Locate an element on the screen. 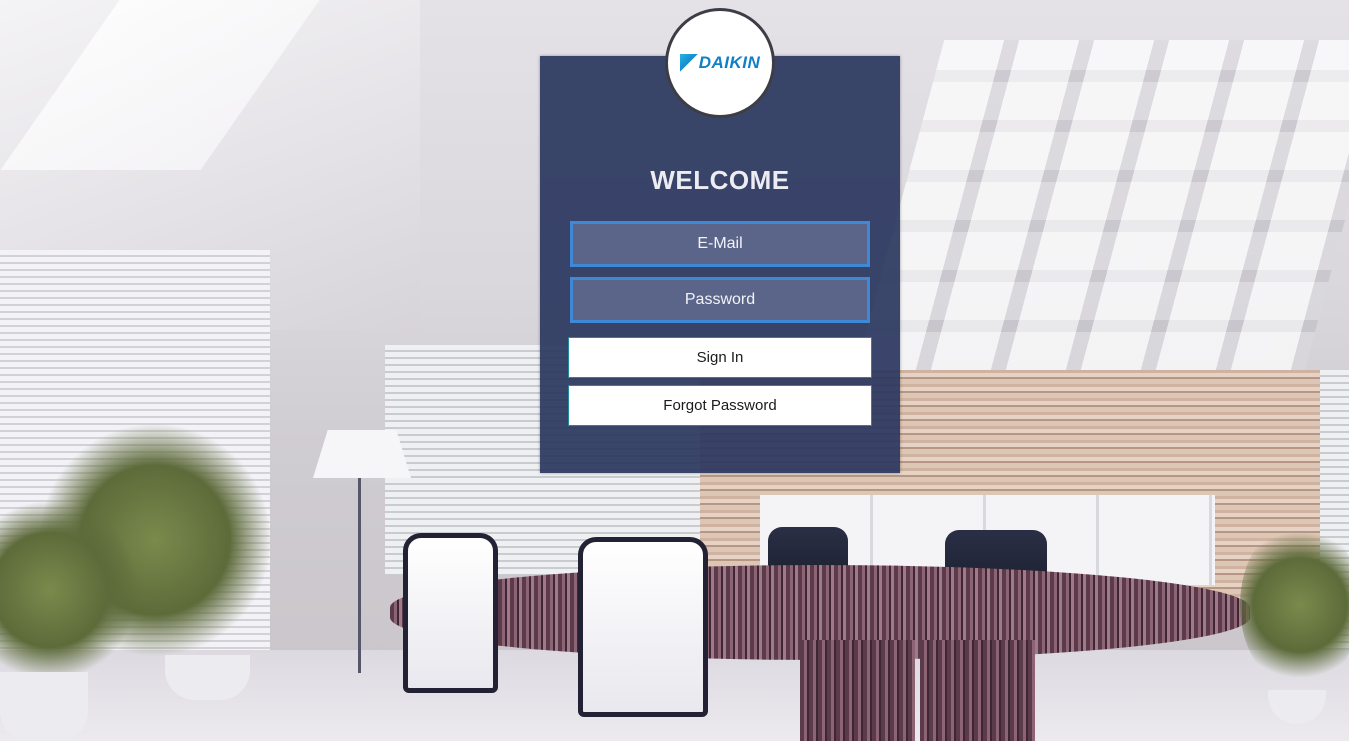 The height and width of the screenshot is (741, 1349). floor-lamp-pole is located at coordinates (359, 575).